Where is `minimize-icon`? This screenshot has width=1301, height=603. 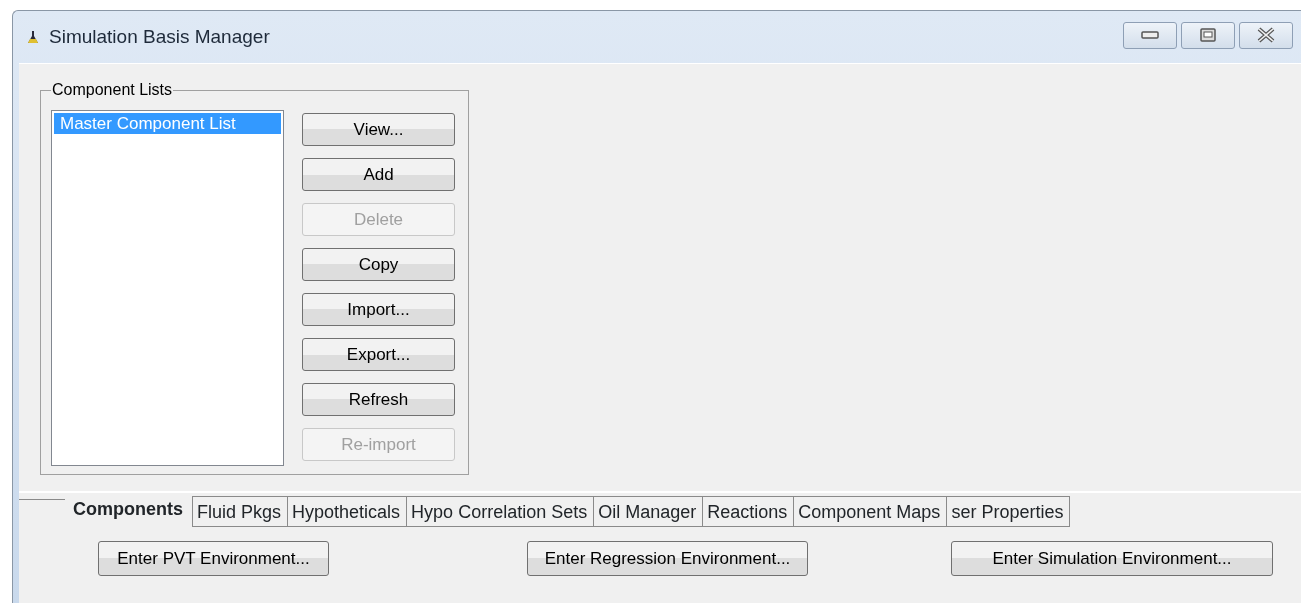
minimize-icon is located at coordinates (1150, 35).